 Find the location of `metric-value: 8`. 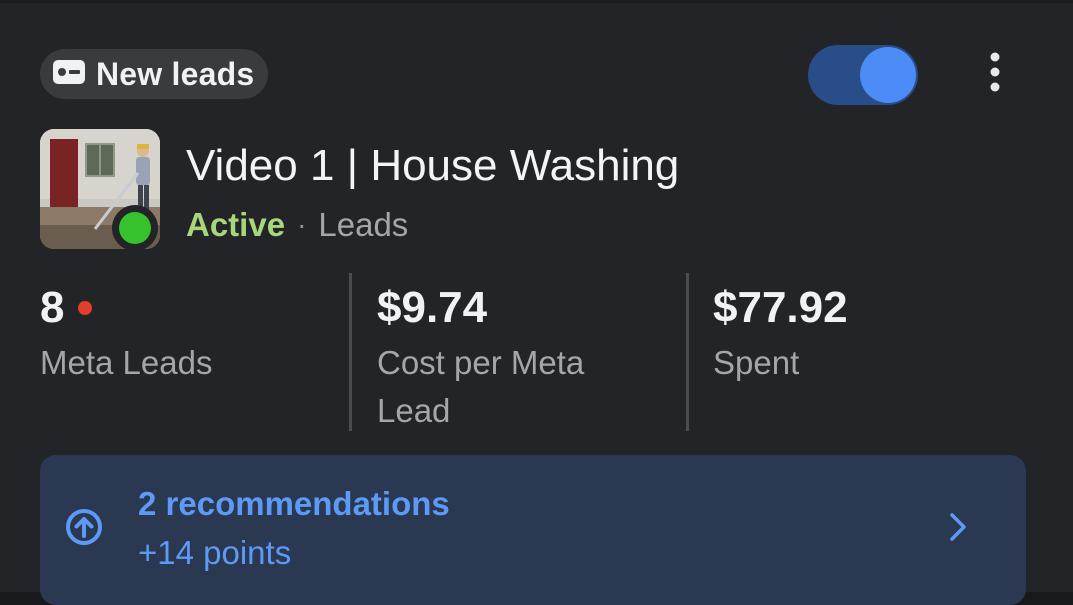

metric-value: 8 is located at coordinates (66, 308).